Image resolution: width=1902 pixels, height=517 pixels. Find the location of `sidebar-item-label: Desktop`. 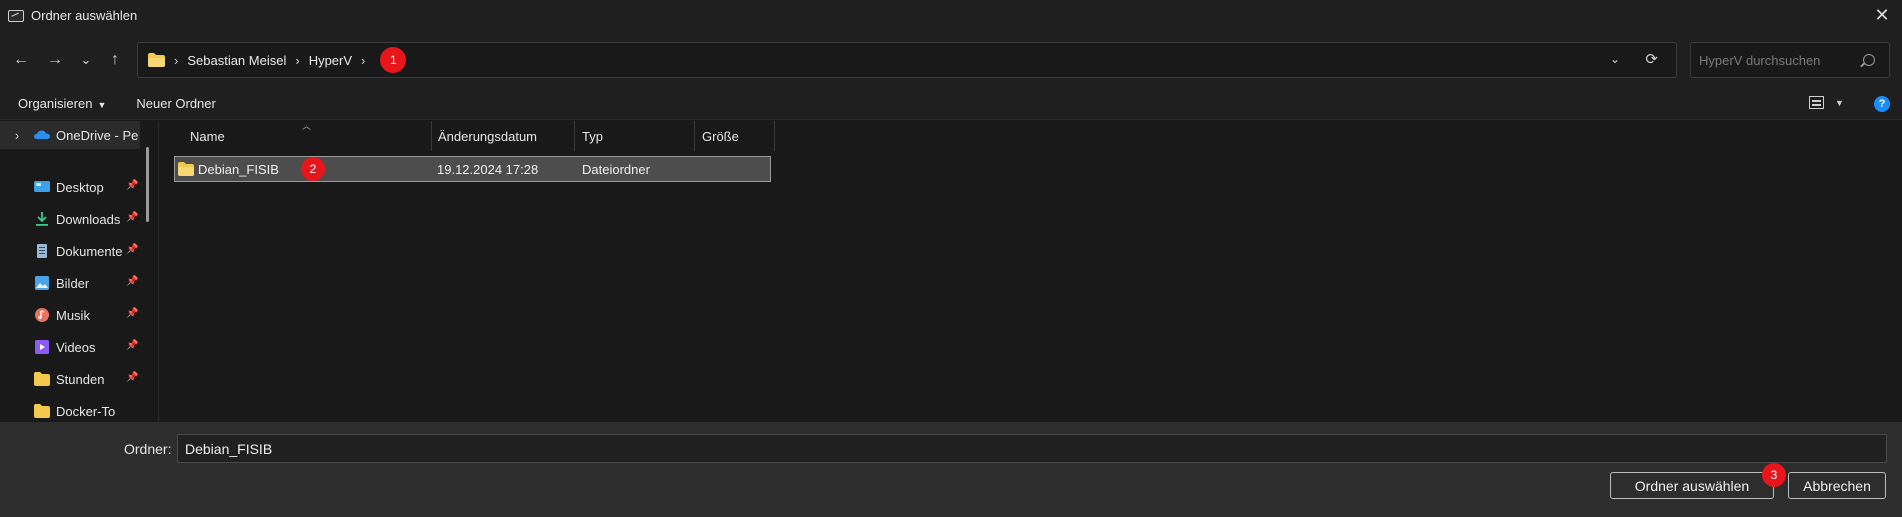

sidebar-item-label: Desktop is located at coordinates (80, 187).